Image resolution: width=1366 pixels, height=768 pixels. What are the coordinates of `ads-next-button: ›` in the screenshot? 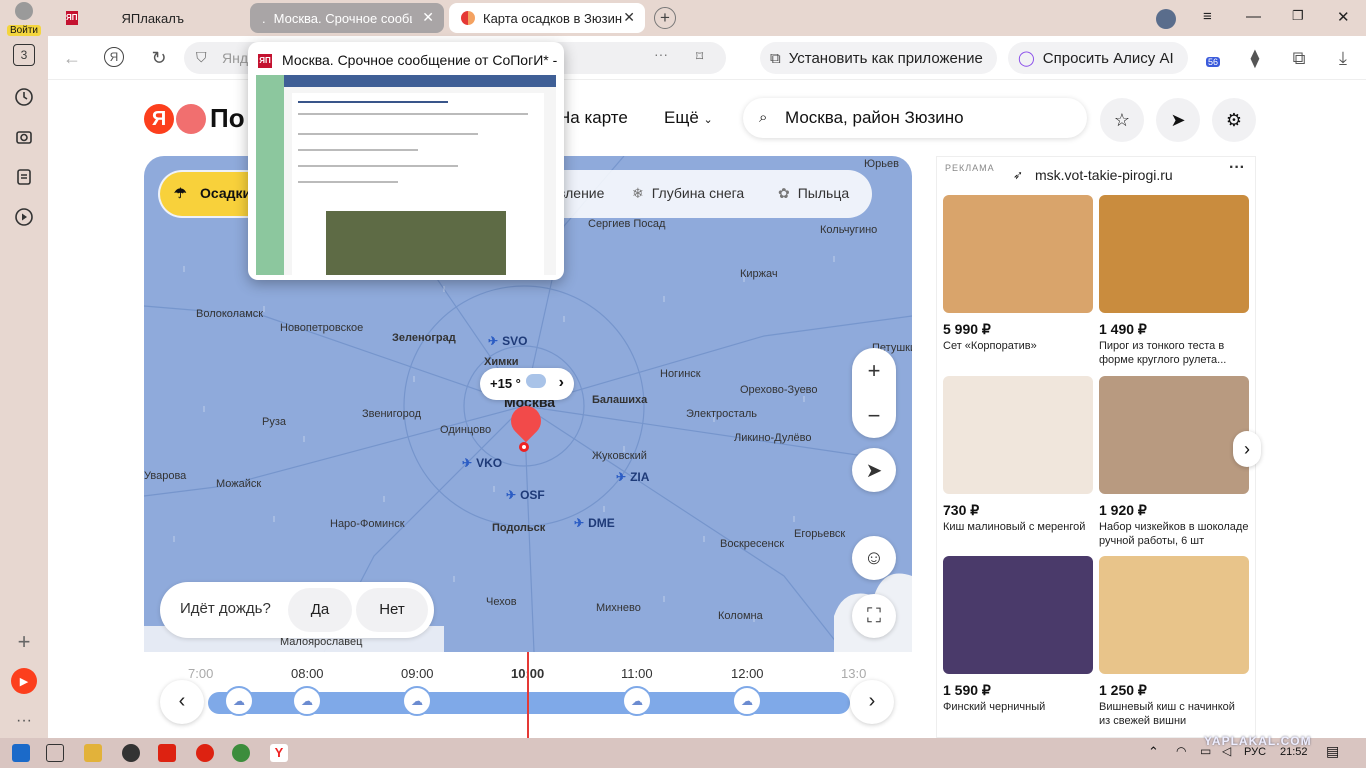 It's located at (1247, 449).